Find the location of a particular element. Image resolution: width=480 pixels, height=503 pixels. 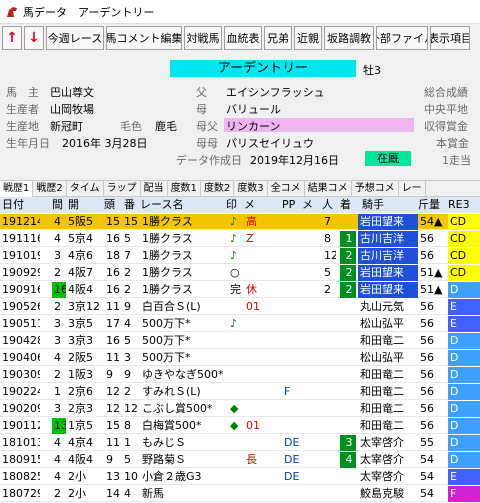

tab-result-comments: 結果コメ is located at coordinates (328, 189).